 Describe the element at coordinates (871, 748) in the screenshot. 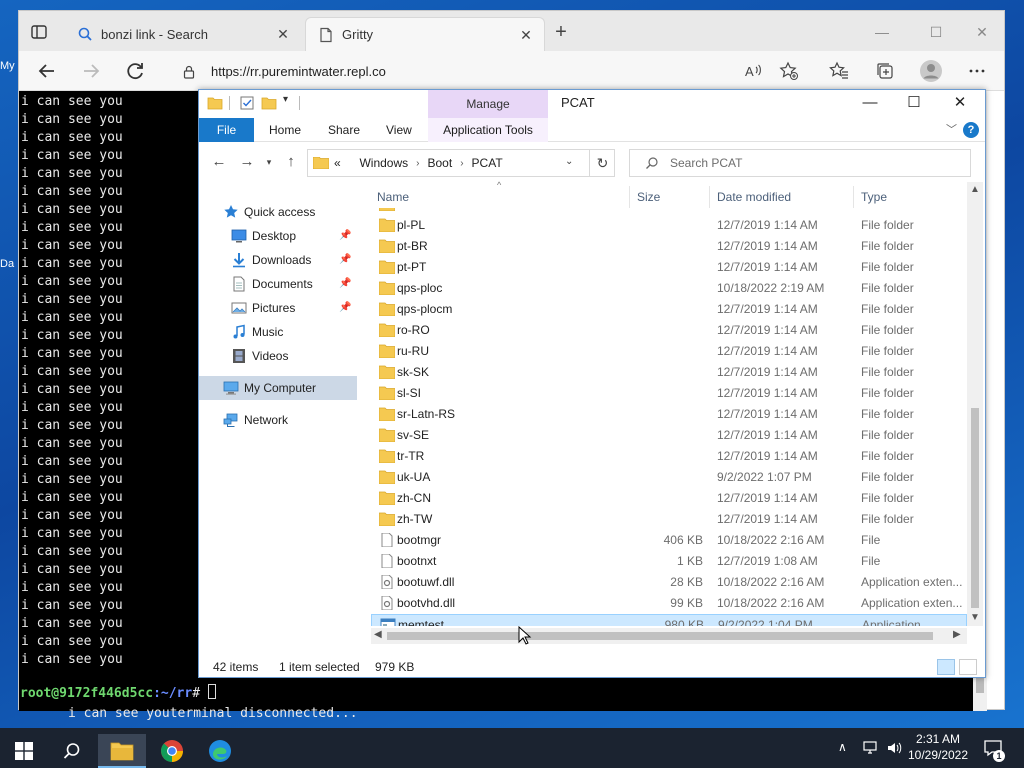

I see `network-status-icon` at that location.